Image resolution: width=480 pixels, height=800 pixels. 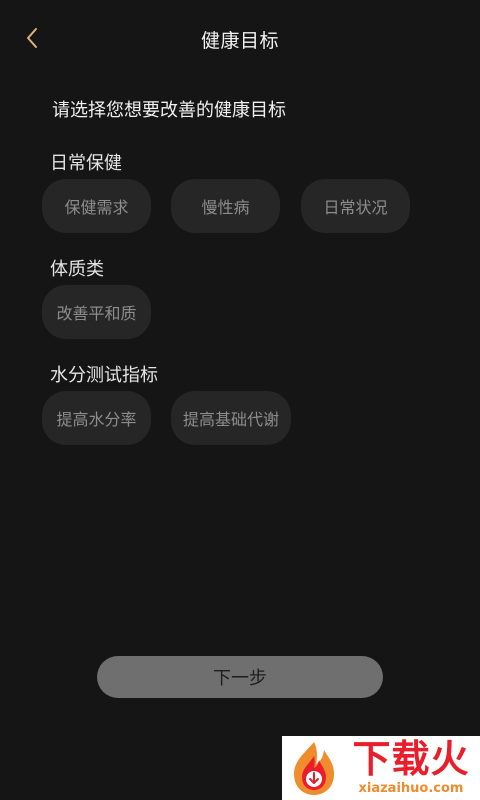 I want to click on selection-prompt: 请选择您想要改善的健康目标, so click(x=169, y=110).